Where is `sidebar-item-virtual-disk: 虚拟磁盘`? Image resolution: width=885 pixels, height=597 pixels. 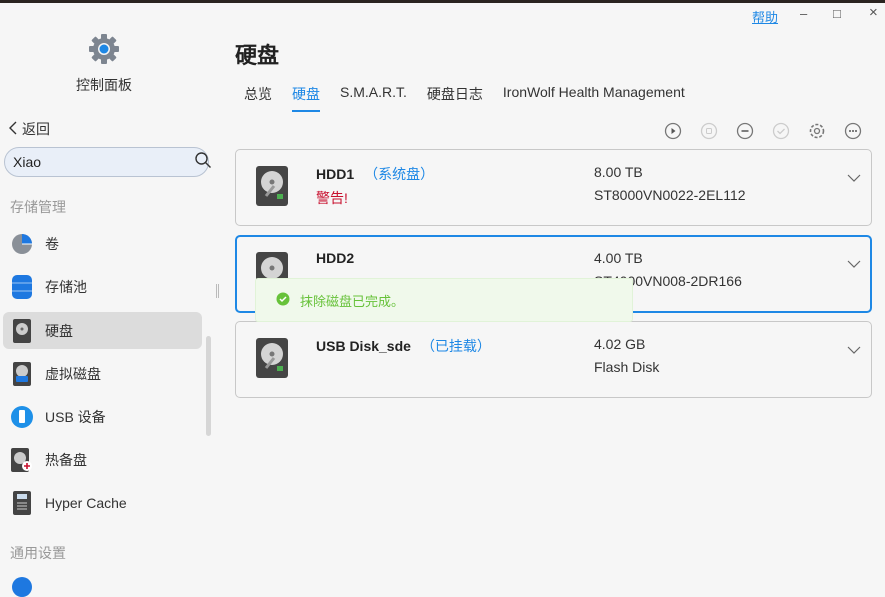
sidebar-item-virtual-disk: 虚拟磁盘 is located at coordinates (102, 373).